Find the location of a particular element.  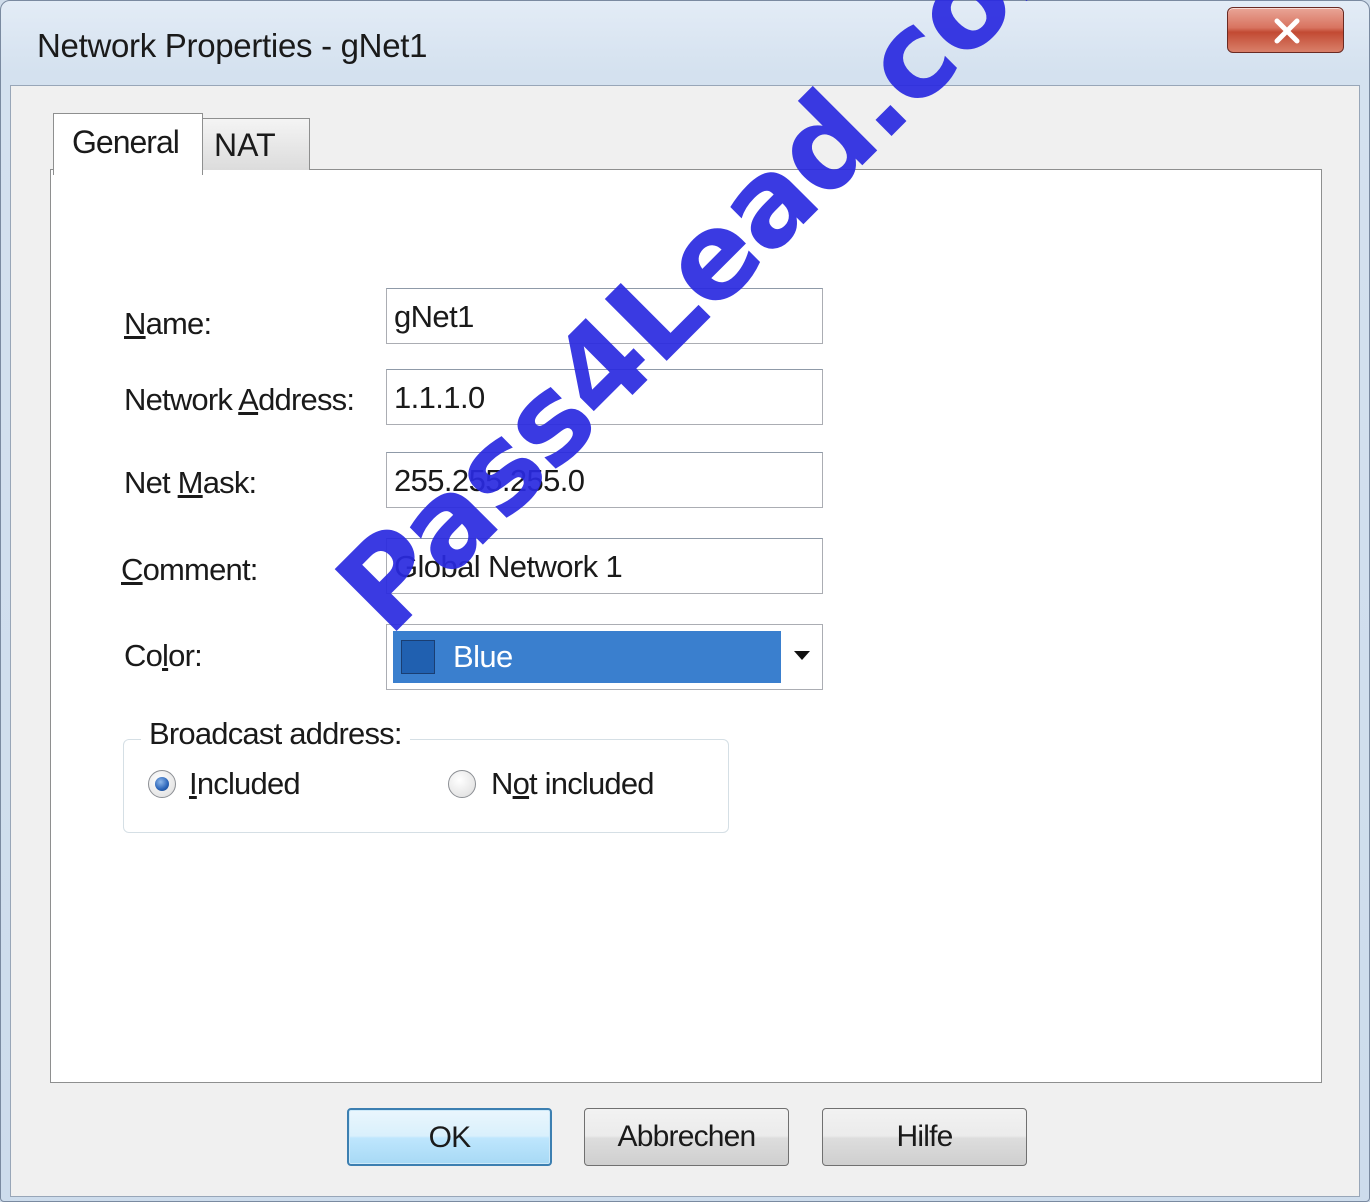

included-radio is located at coordinates (162, 784).